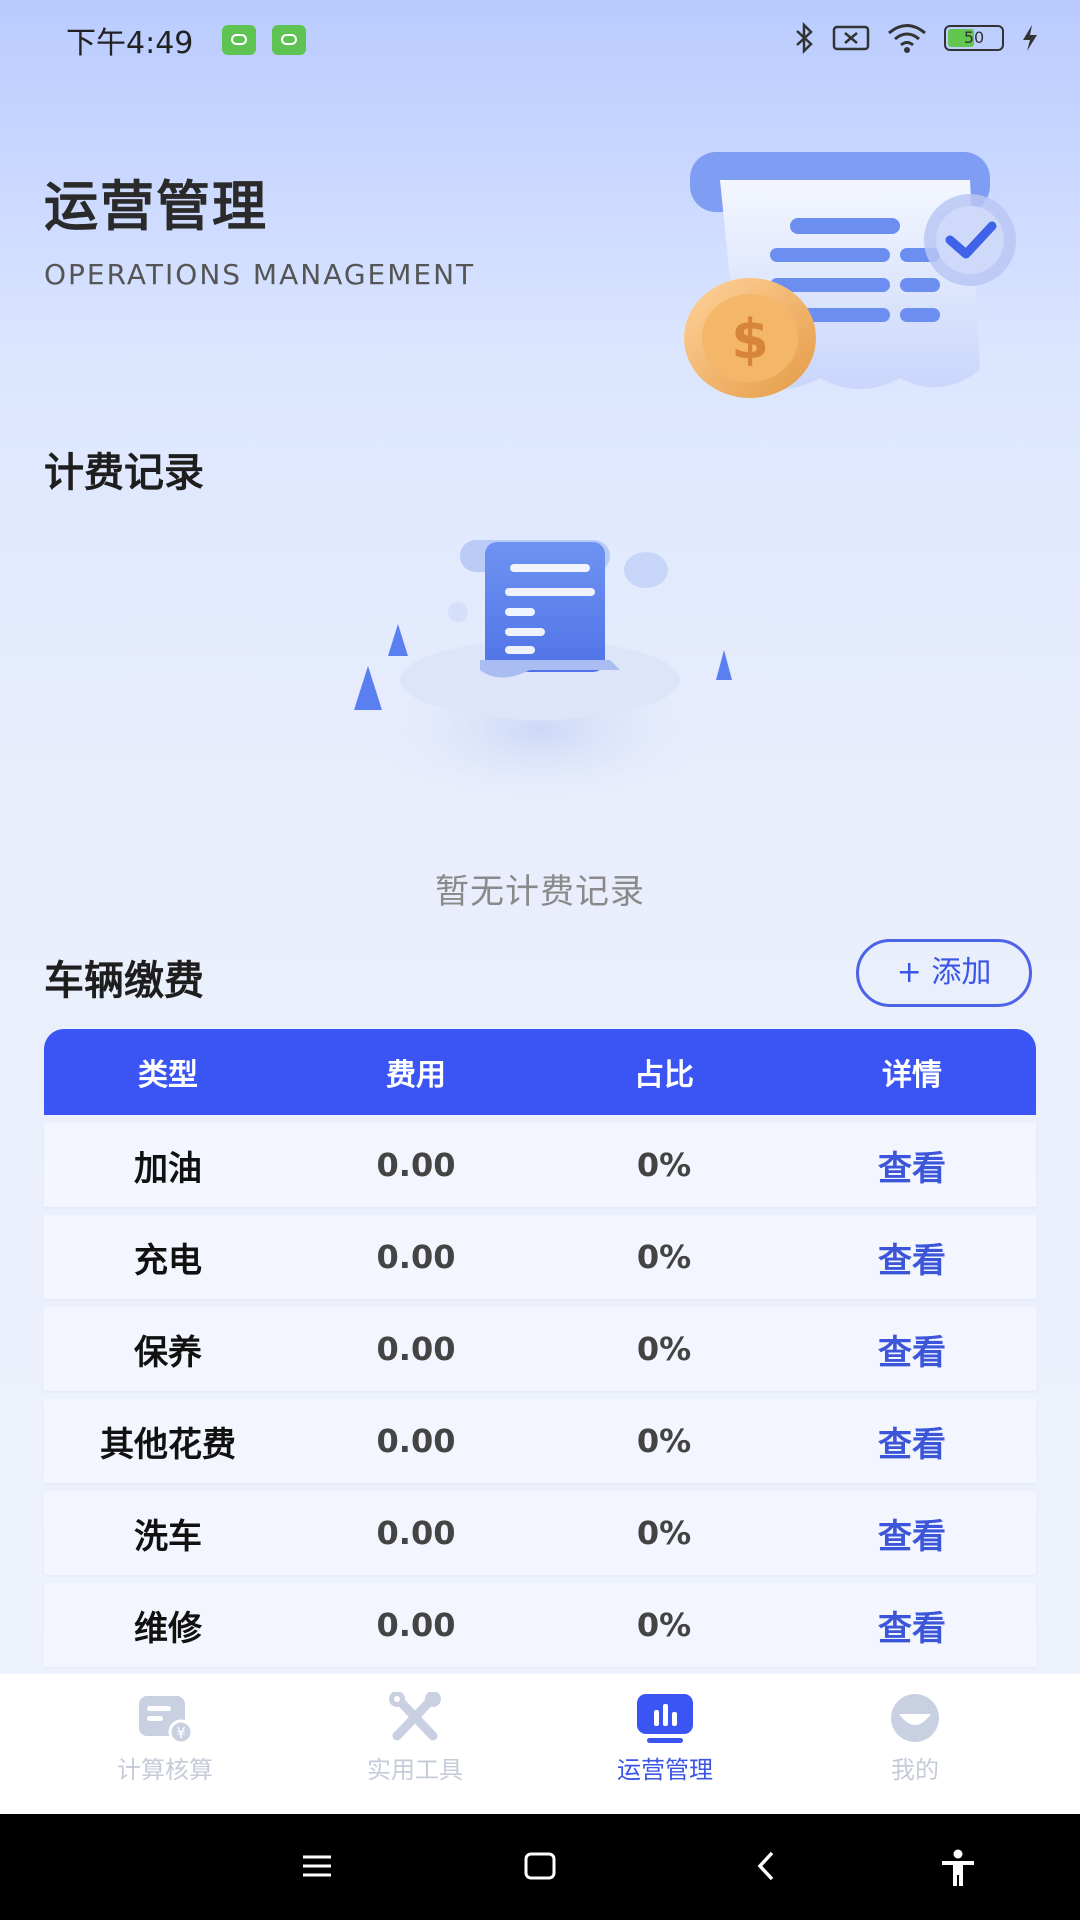  What do you see at coordinates (540, 1441) in the screenshot?
I see `table-row: 其他花费 0.00 0% 查看` at bounding box center [540, 1441].